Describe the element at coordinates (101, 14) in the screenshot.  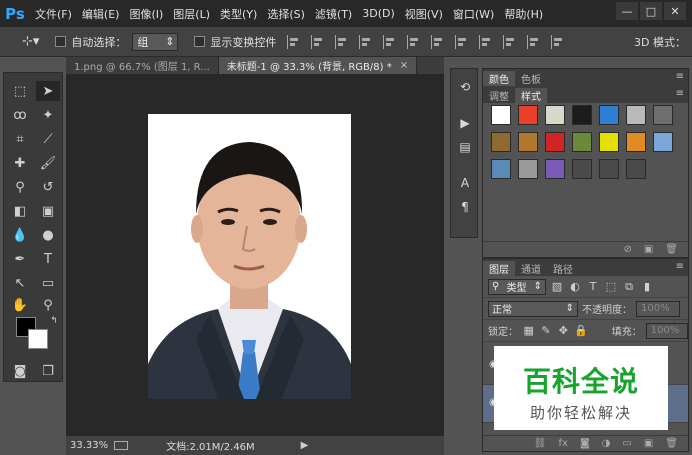
I see `menu-edit: 编辑(E)` at that location.